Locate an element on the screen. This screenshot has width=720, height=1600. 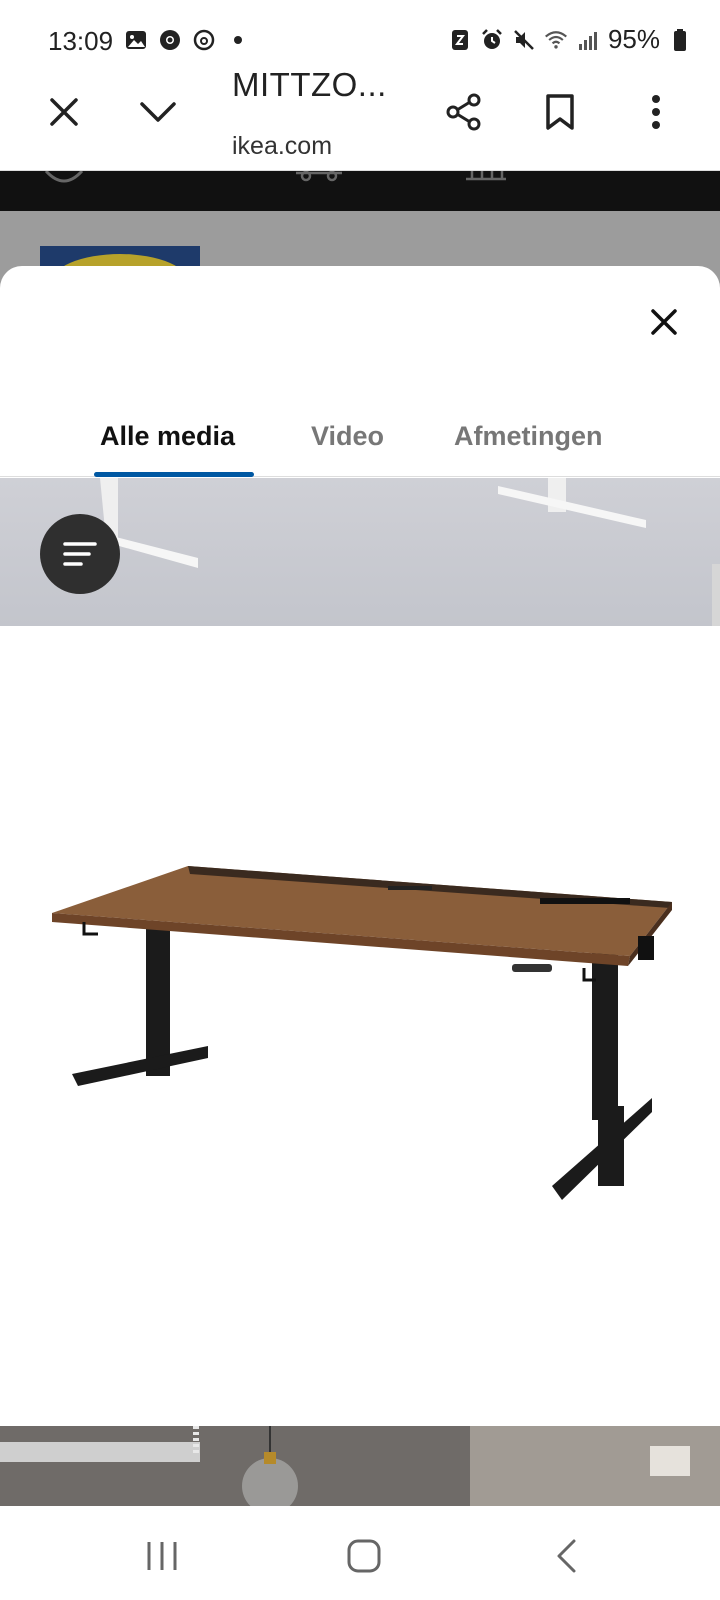
close-gallery-button is located at coordinates (664, 322).